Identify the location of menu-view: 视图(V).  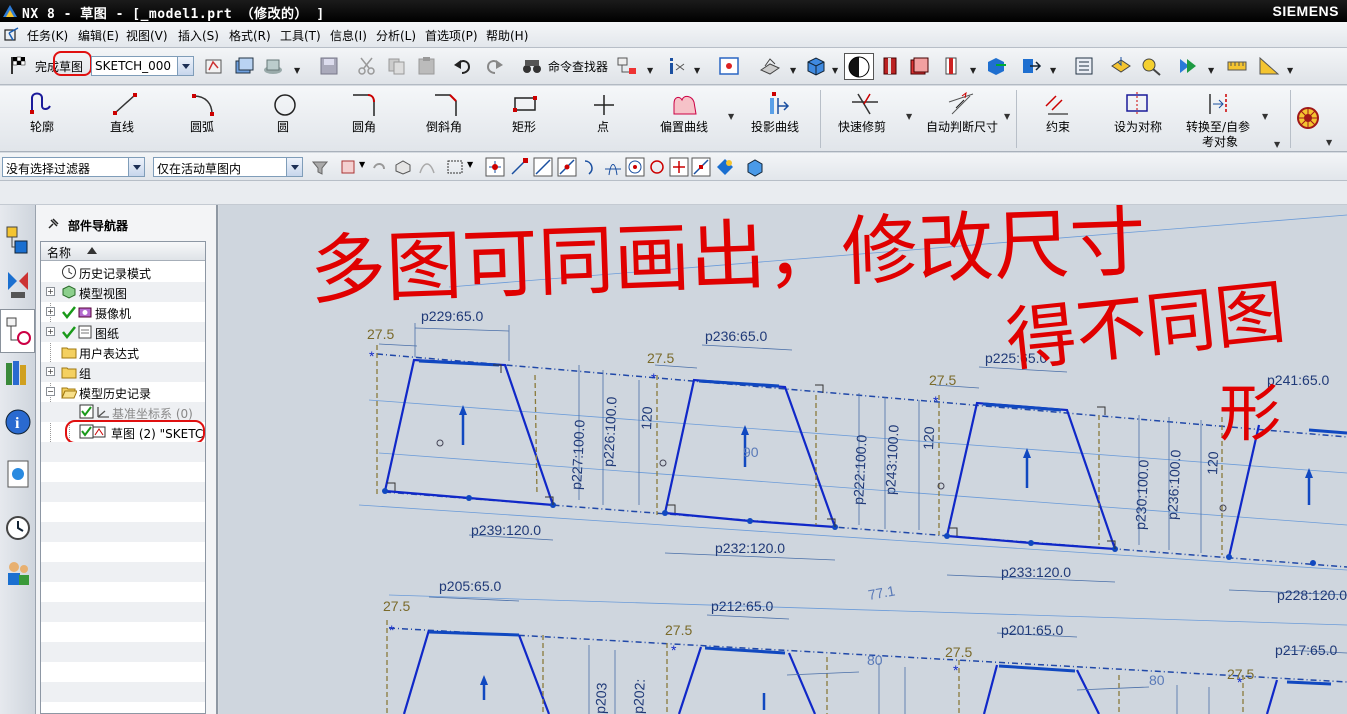
(147, 35).